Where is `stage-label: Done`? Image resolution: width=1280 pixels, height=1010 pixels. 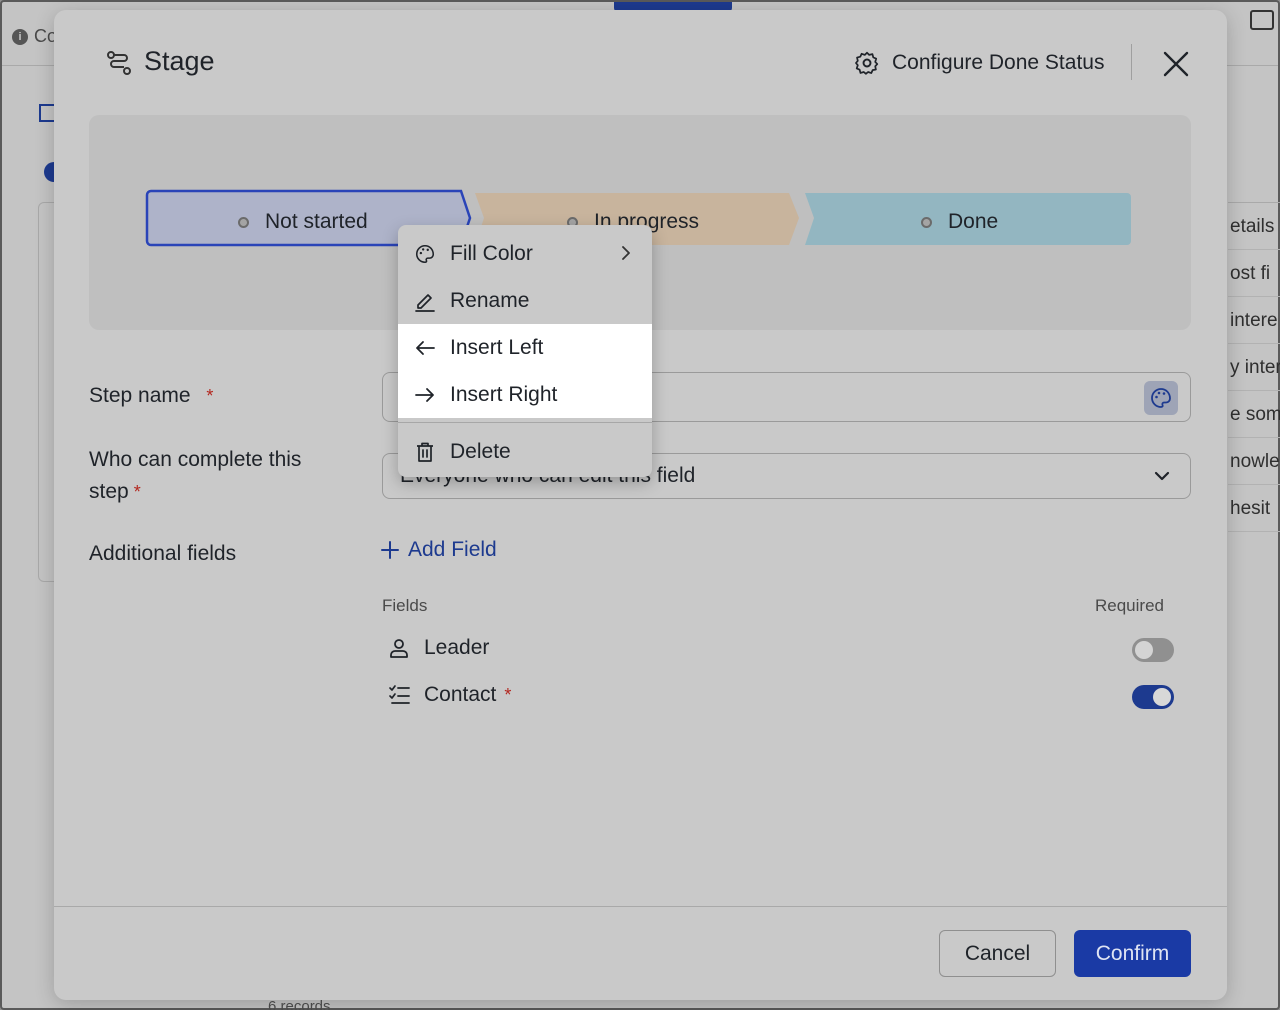 stage-label: Done is located at coordinates (973, 221).